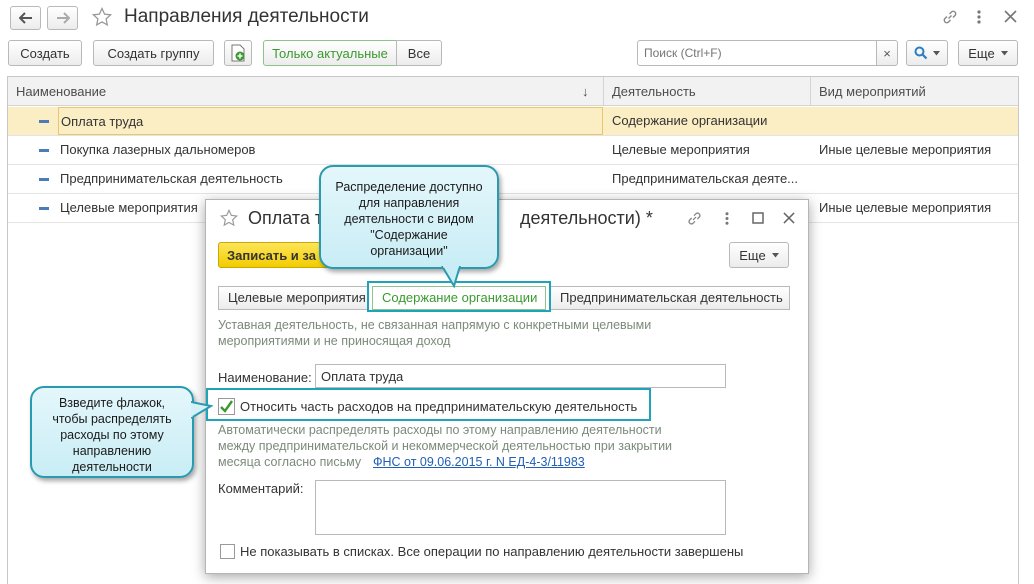 Image resolution: width=1034 pixels, height=584 pixels. Describe the element at coordinates (520, 376) in the screenshot. I see `name-field` at that location.